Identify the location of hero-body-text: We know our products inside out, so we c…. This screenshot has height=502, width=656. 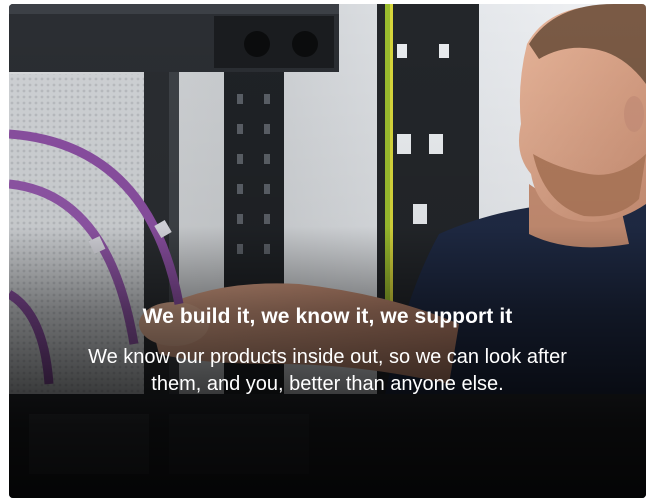
(327, 370).